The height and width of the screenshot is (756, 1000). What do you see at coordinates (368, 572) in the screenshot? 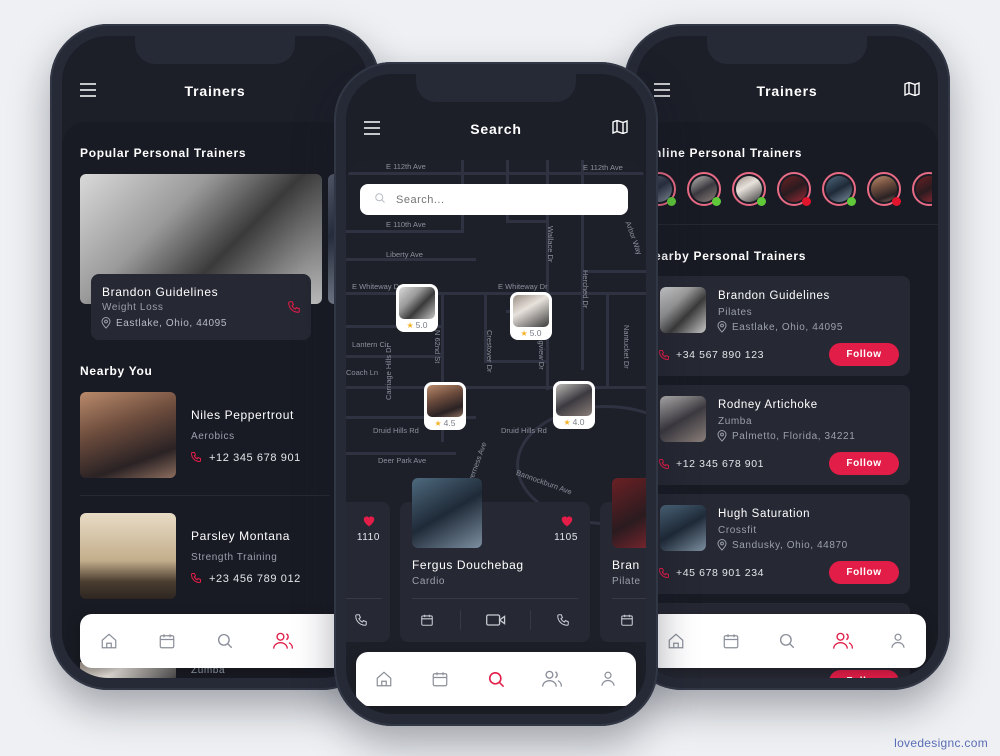
I see `trainer-card: 1110` at bounding box center [368, 572].